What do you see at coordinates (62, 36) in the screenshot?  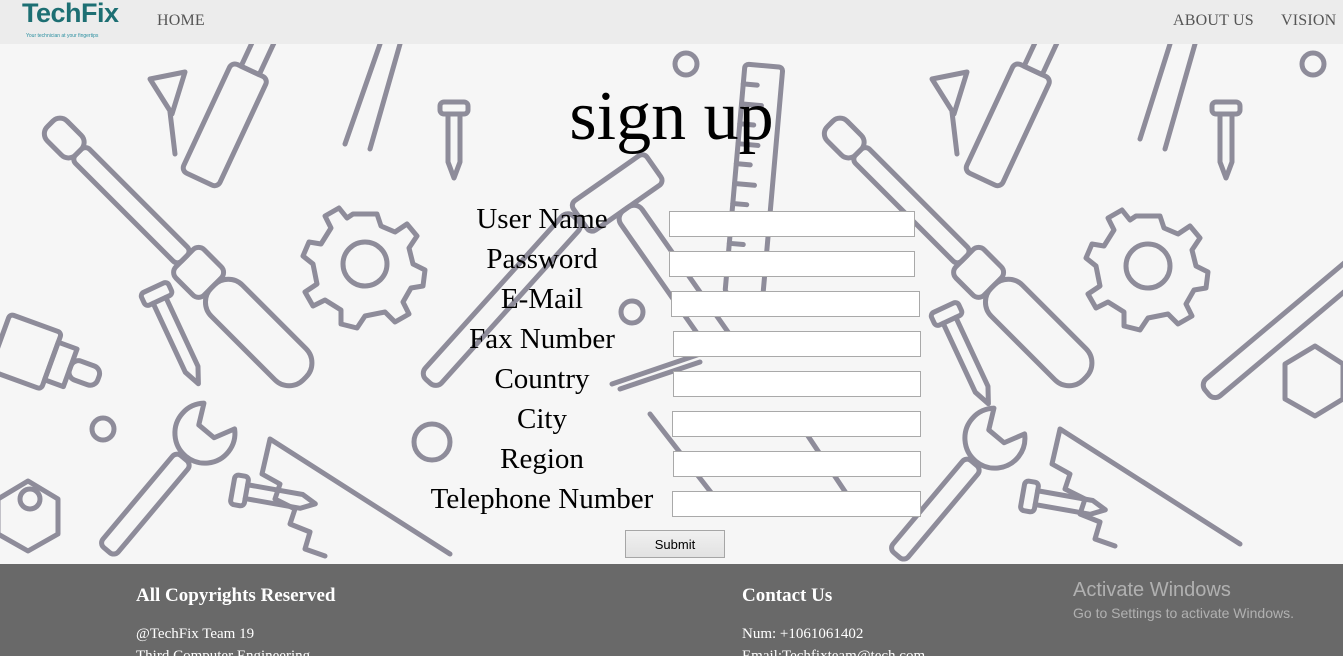 I see `logo-tagline: Your technician at your fingertips` at bounding box center [62, 36].